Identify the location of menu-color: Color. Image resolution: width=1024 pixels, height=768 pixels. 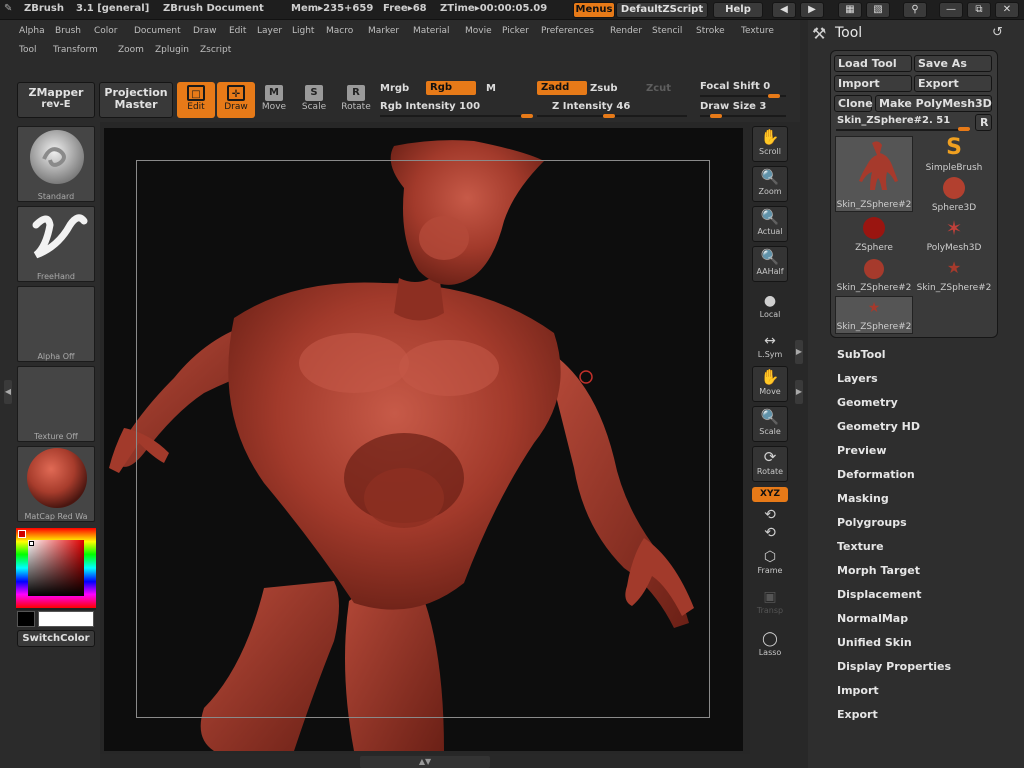
(106, 31).